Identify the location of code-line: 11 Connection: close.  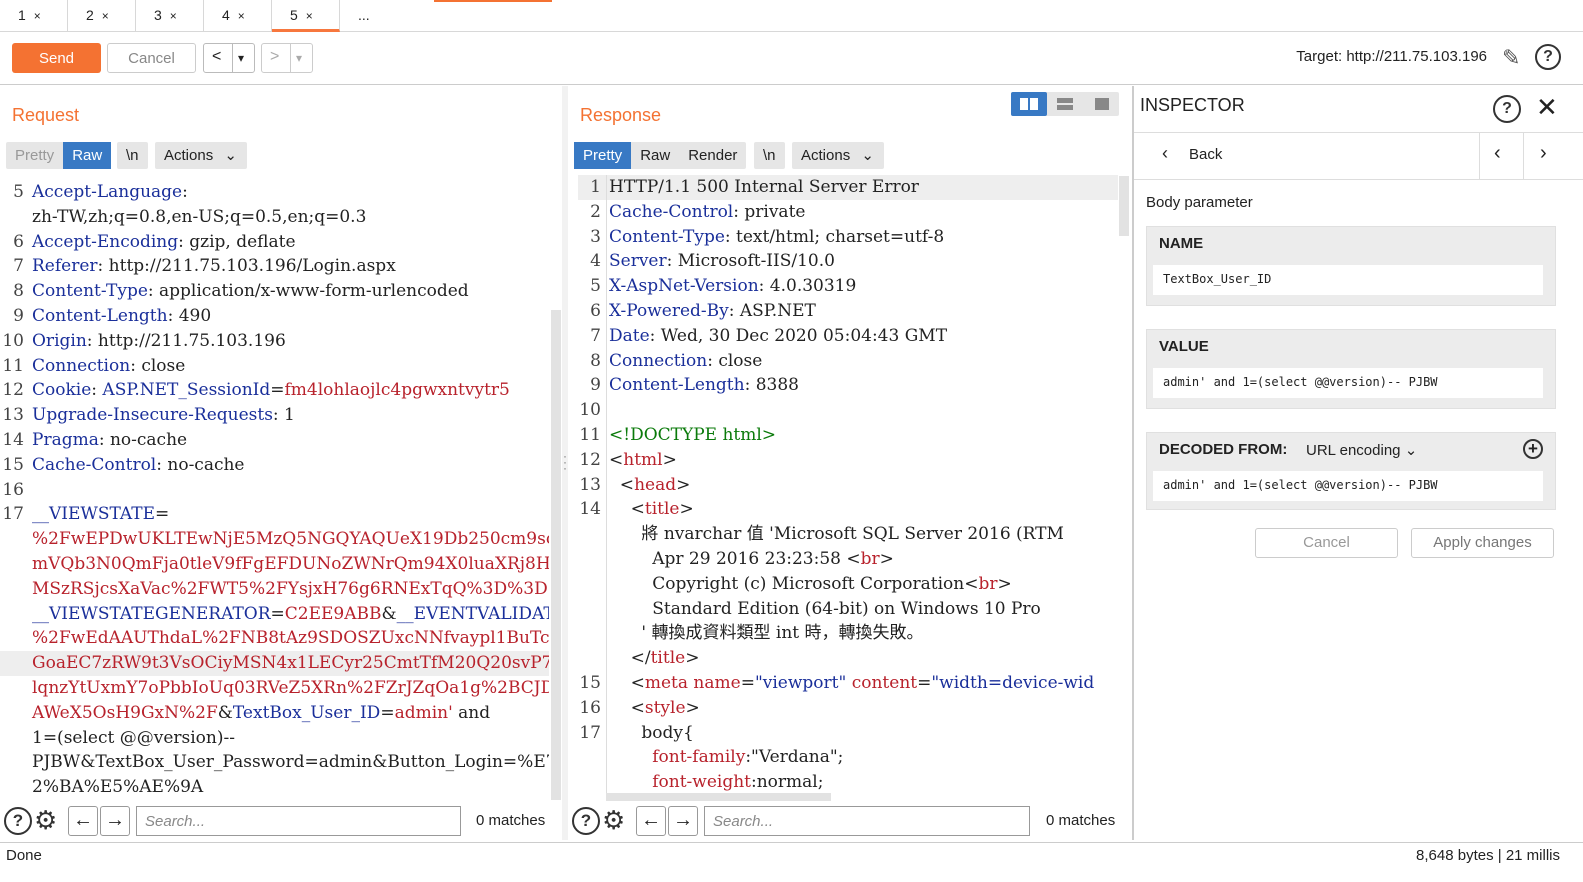
(274, 366).